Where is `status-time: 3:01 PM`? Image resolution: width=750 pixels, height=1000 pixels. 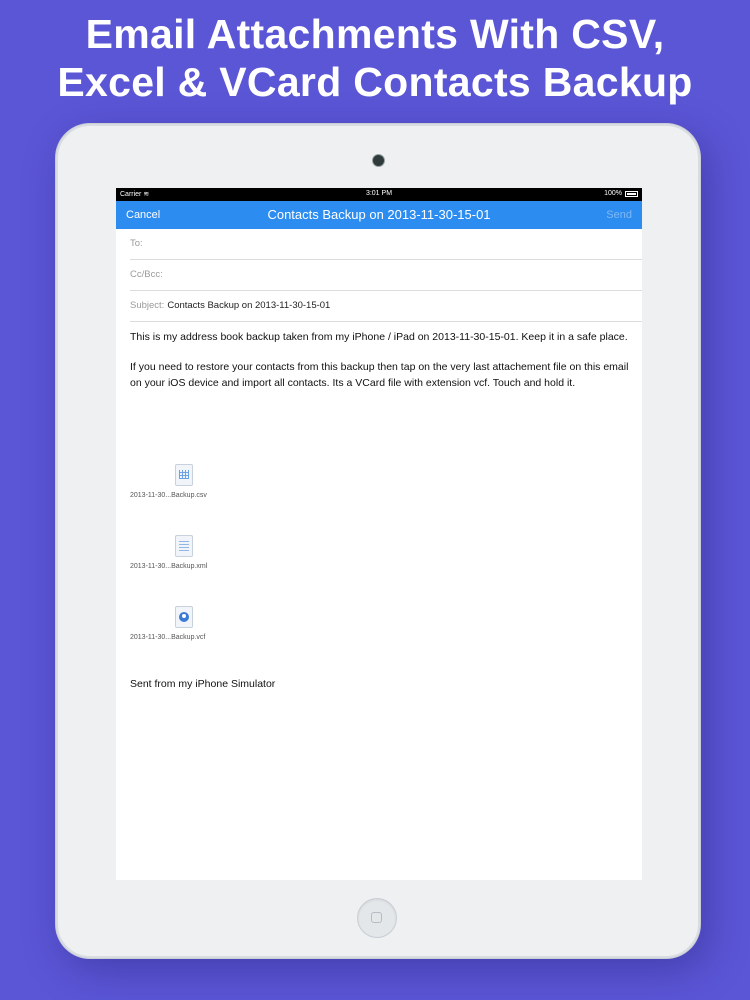 status-time: 3:01 PM is located at coordinates (379, 193).